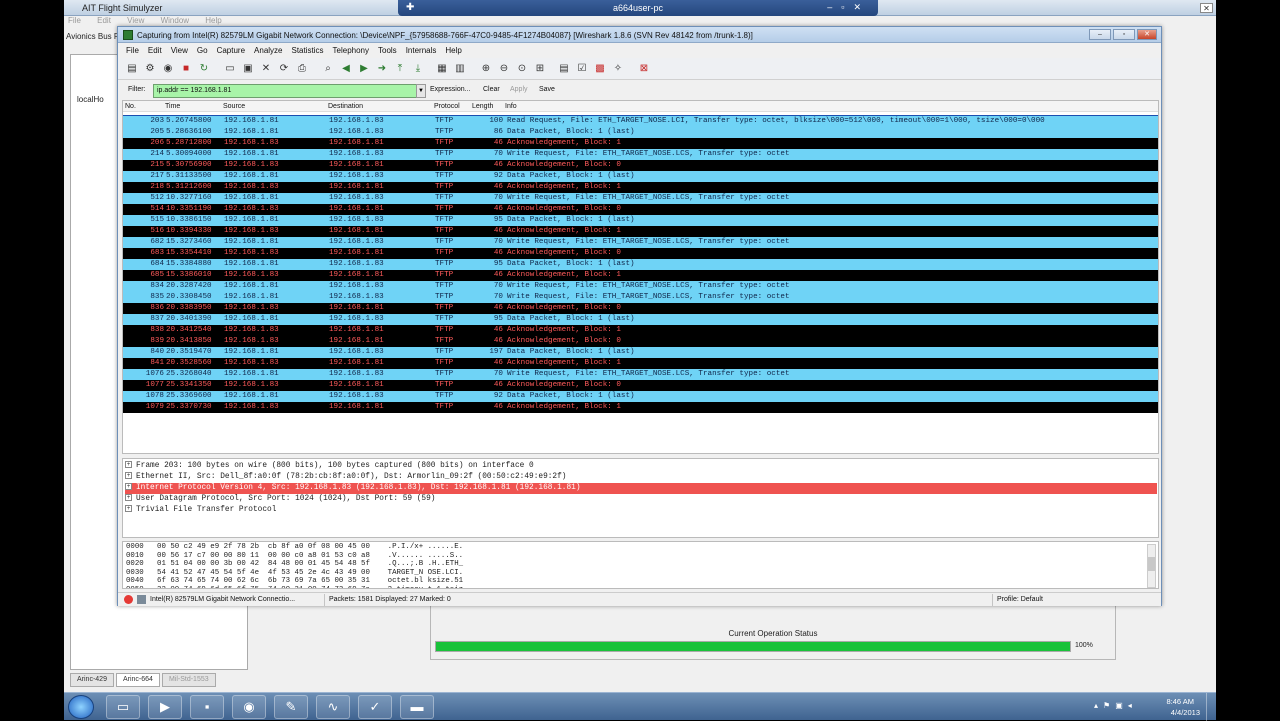 This screenshot has height=721, width=1280. What do you see at coordinates (186, 69) in the screenshot?
I see `stop-capture-icon: ■` at bounding box center [186, 69].